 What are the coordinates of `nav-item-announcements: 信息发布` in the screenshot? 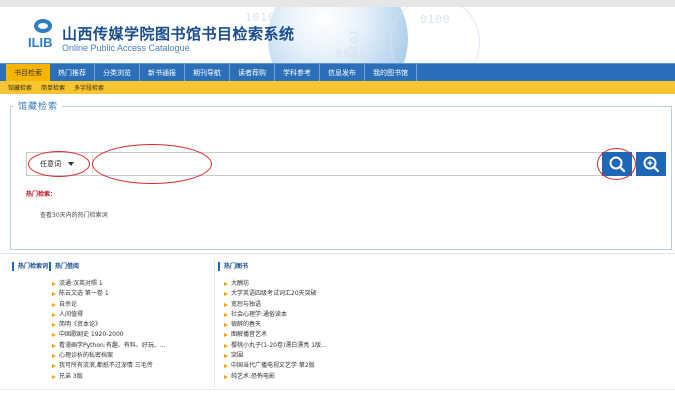 It's located at (342, 72).